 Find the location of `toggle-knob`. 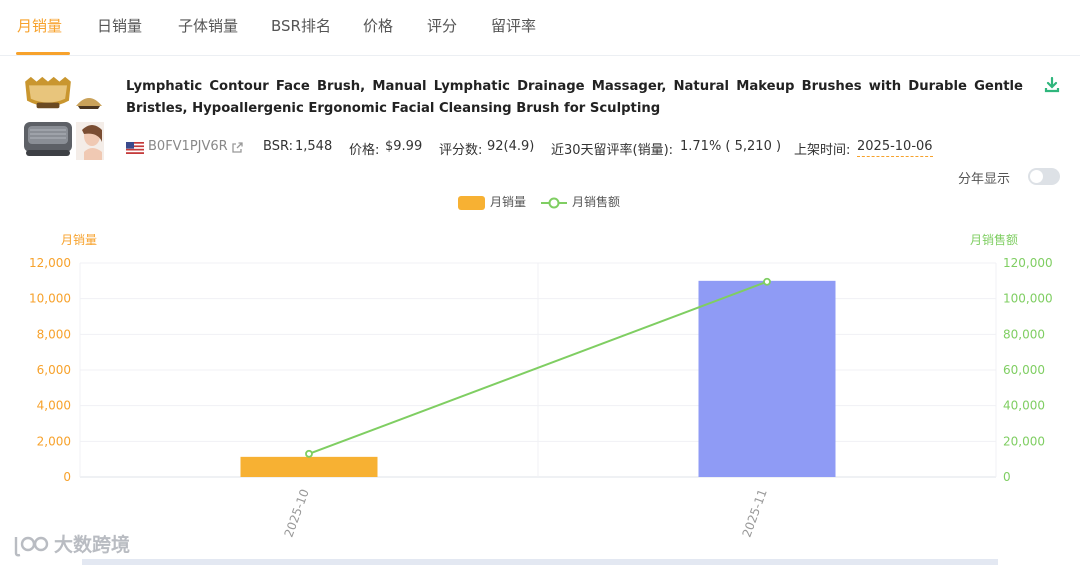

toggle-knob is located at coordinates (1036, 176).